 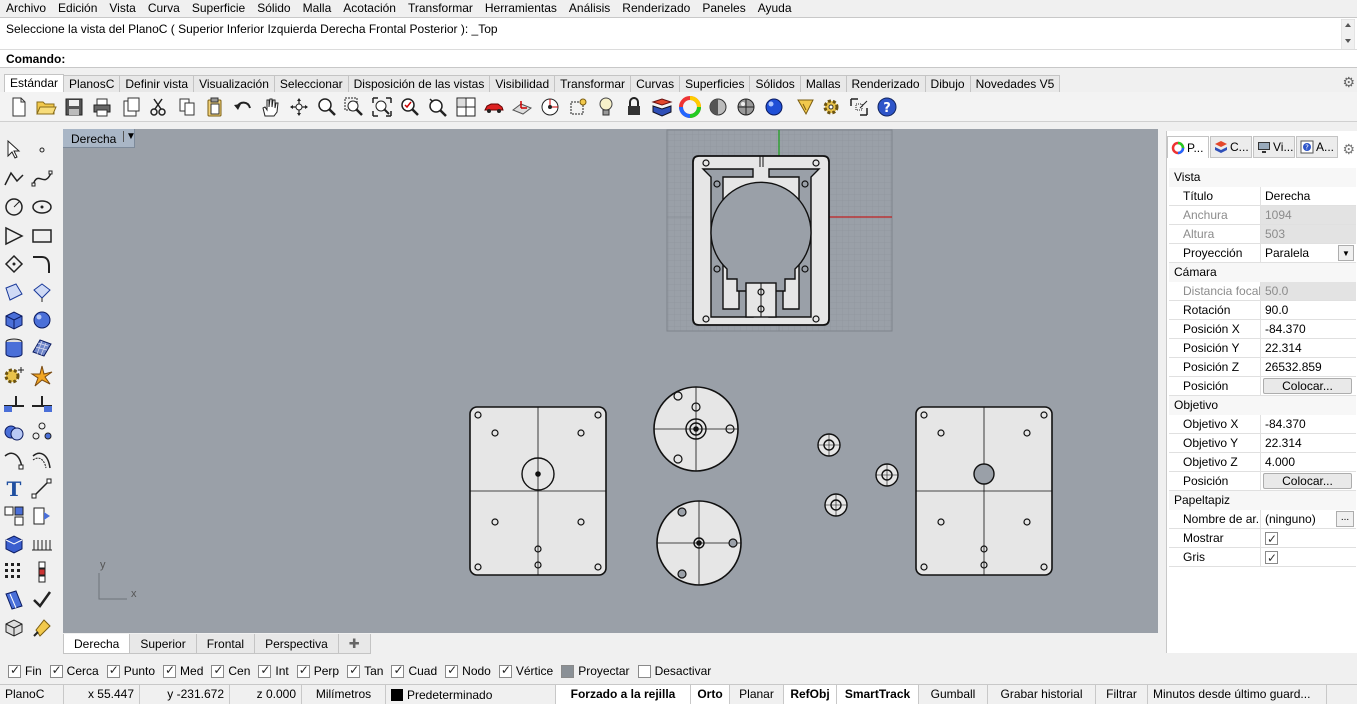 What do you see at coordinates (14, 488) in the screenshot?
I see `text-icon: T` at bounding box center [14, 488].